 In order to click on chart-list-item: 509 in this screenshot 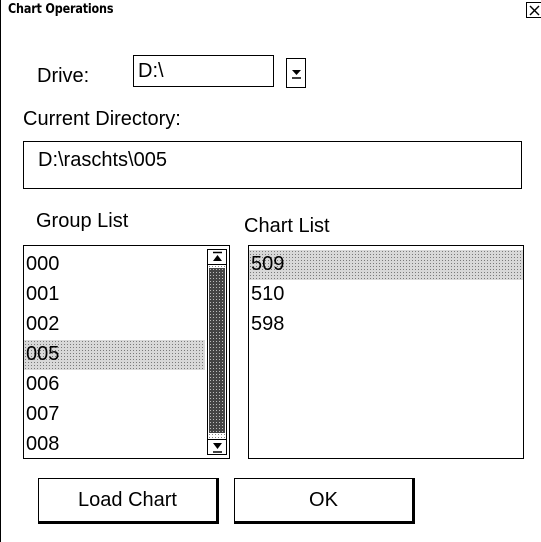, I will do `click(386, 265)`.